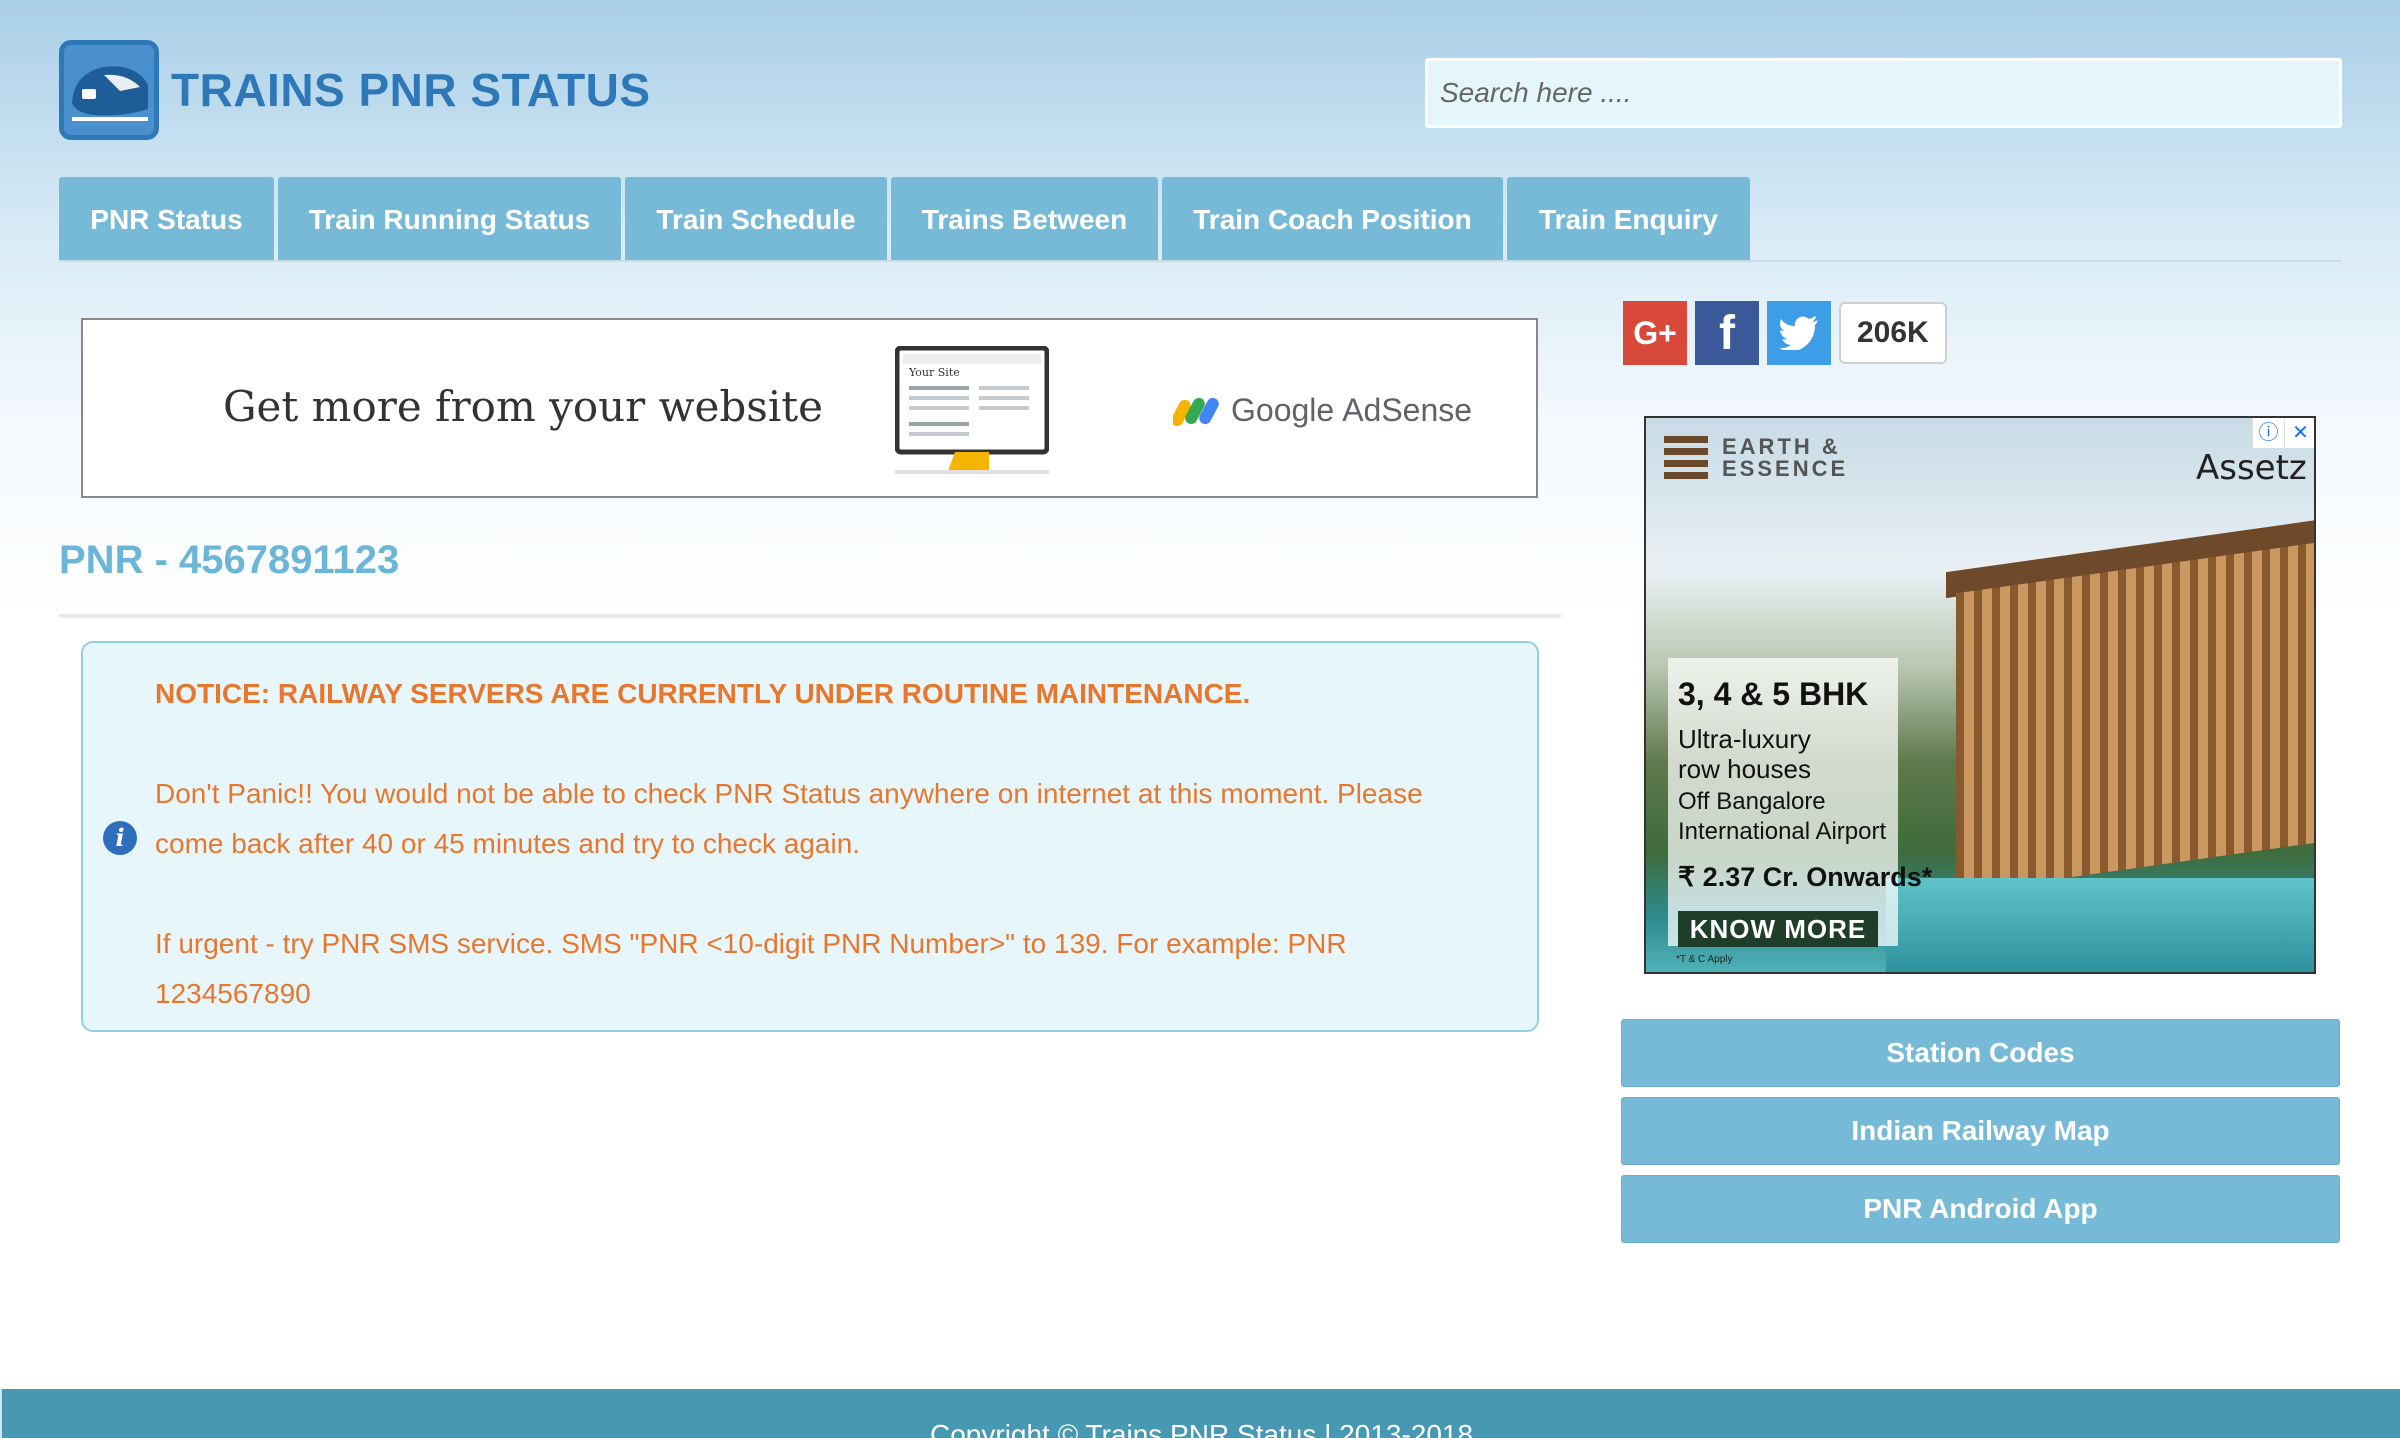 Image resolution: width=2400 pixels, height=1438 pixels. What do you see at coordinates (1704, 959) in the screenshot?
I see `ad-terms: *T & C Apply` at bounding box center [1704, 959].